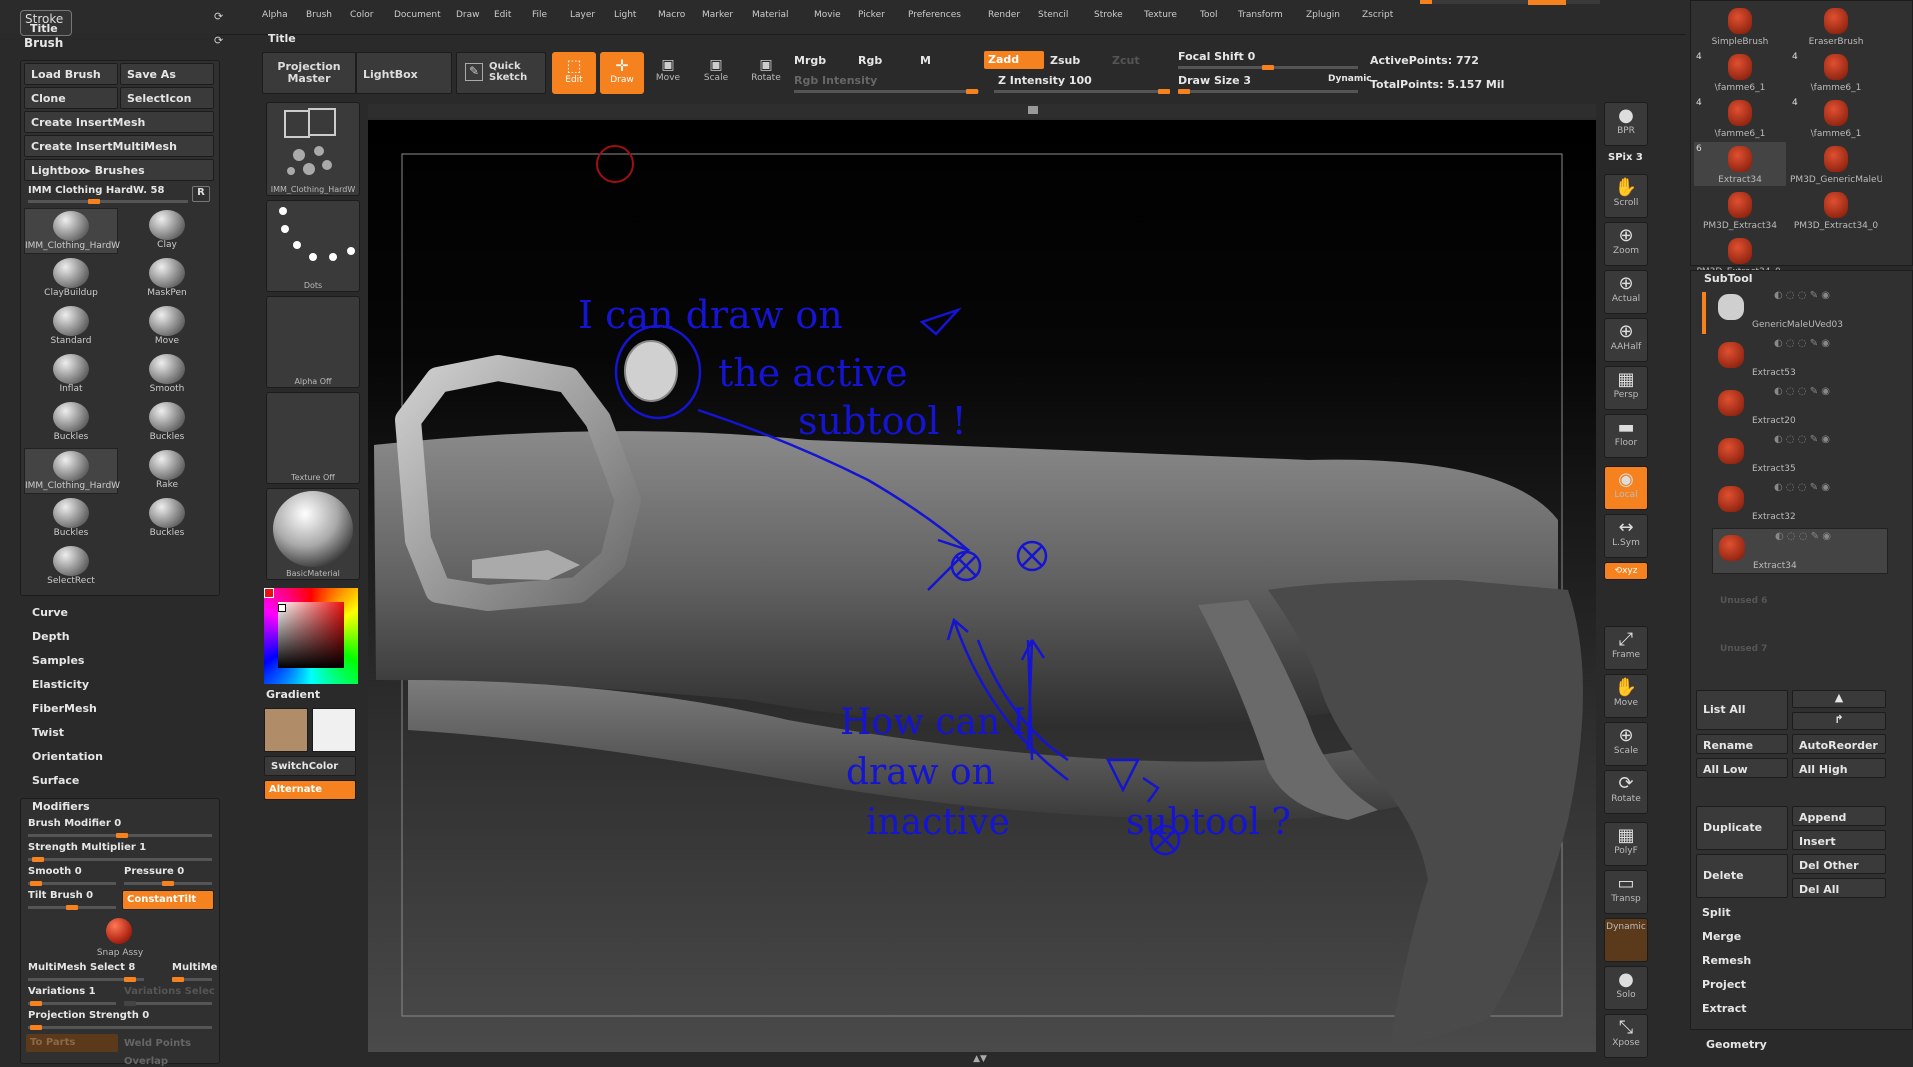  I want to click on refresh-icon: ⟳, so click(221, 41).